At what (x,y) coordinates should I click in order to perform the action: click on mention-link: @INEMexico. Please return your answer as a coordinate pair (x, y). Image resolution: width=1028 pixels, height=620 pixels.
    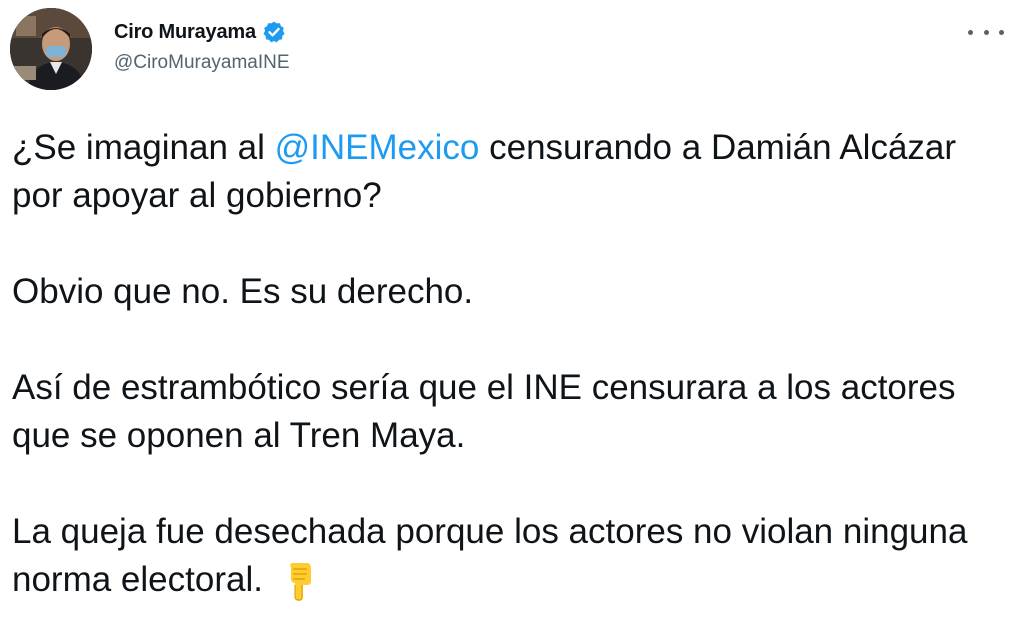
    Looking at the image, I should click on (377, 147).